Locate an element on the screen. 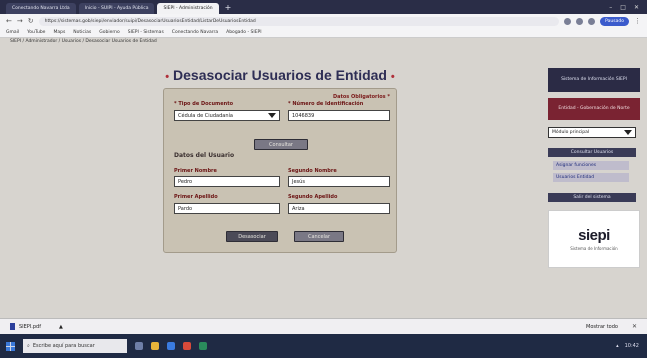 The image size is (647, 358). cancel-button: Cancelar is located at coordinates (319, 236).